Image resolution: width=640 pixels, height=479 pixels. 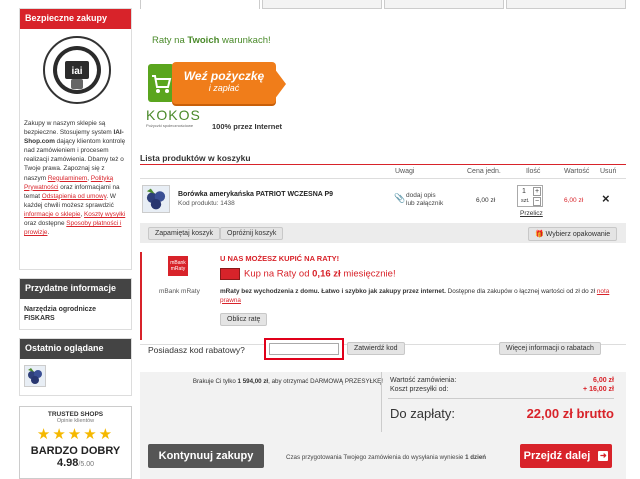 What do you see at coordinates (75, 451) in the screenshot?
I see `rating-text: BARDZO DOBRY` at bounding box center [75, 451].